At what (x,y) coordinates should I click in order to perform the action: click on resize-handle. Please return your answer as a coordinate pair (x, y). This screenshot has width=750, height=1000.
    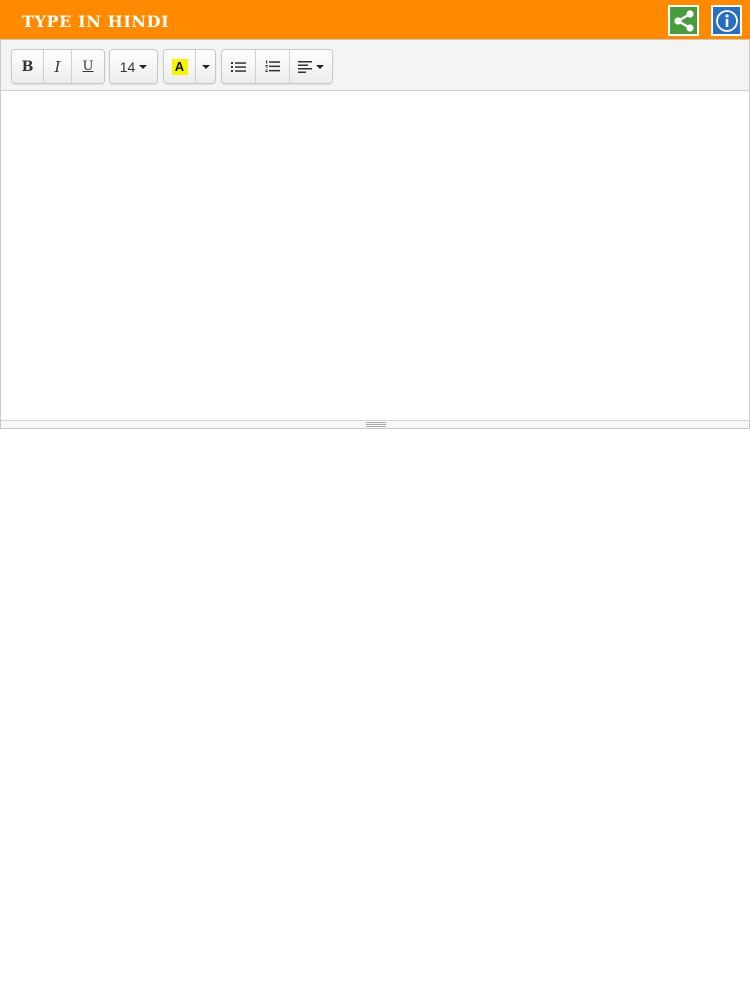
    Looking at the image, I should click on (376, 425).